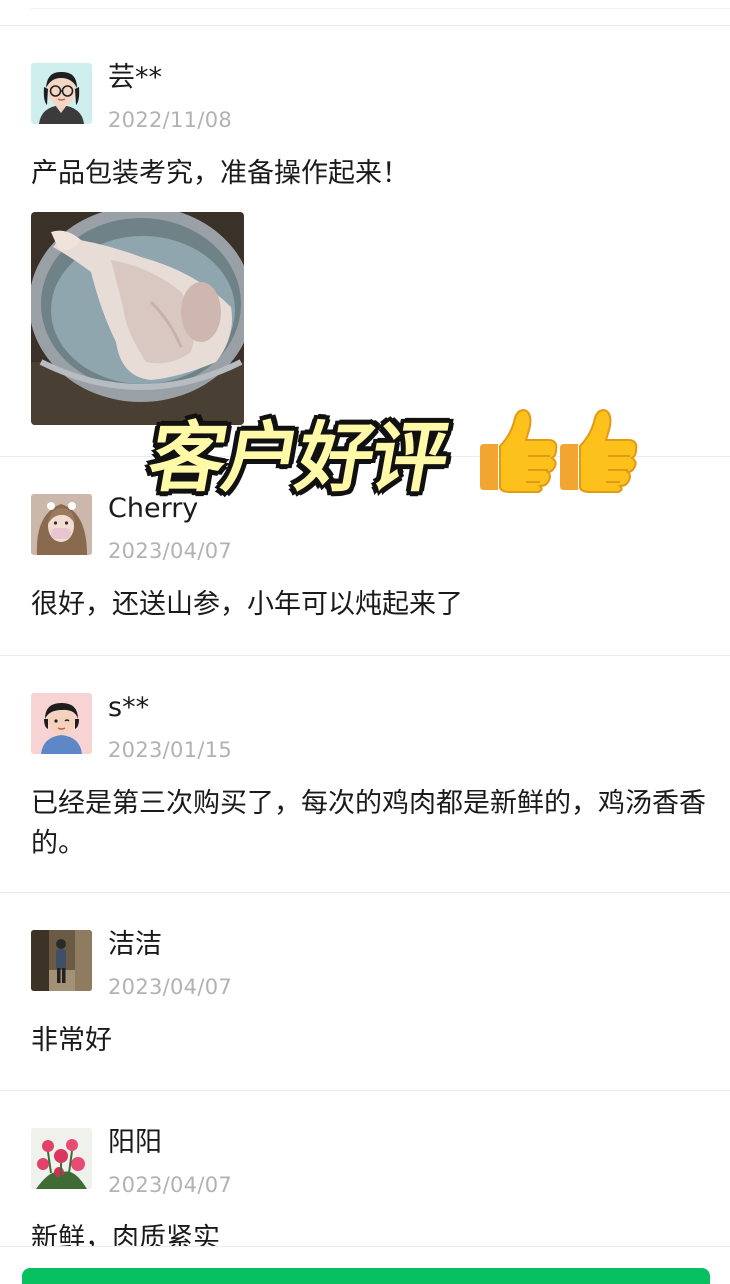 This screenshot has width=730, height=1284. I want to click on review-text: 已经是第三次购买了，每次的鸡肉都是新鲜的，鸡汤香香的。, so click(368, 823).